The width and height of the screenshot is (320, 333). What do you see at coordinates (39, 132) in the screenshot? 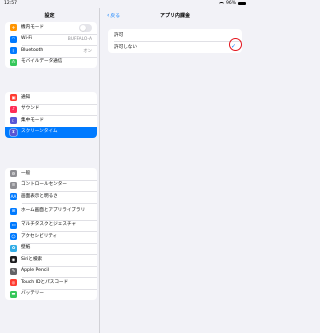
I see `sidebar-item-label: スクリーンタイム` at bounding box center [39, 132].